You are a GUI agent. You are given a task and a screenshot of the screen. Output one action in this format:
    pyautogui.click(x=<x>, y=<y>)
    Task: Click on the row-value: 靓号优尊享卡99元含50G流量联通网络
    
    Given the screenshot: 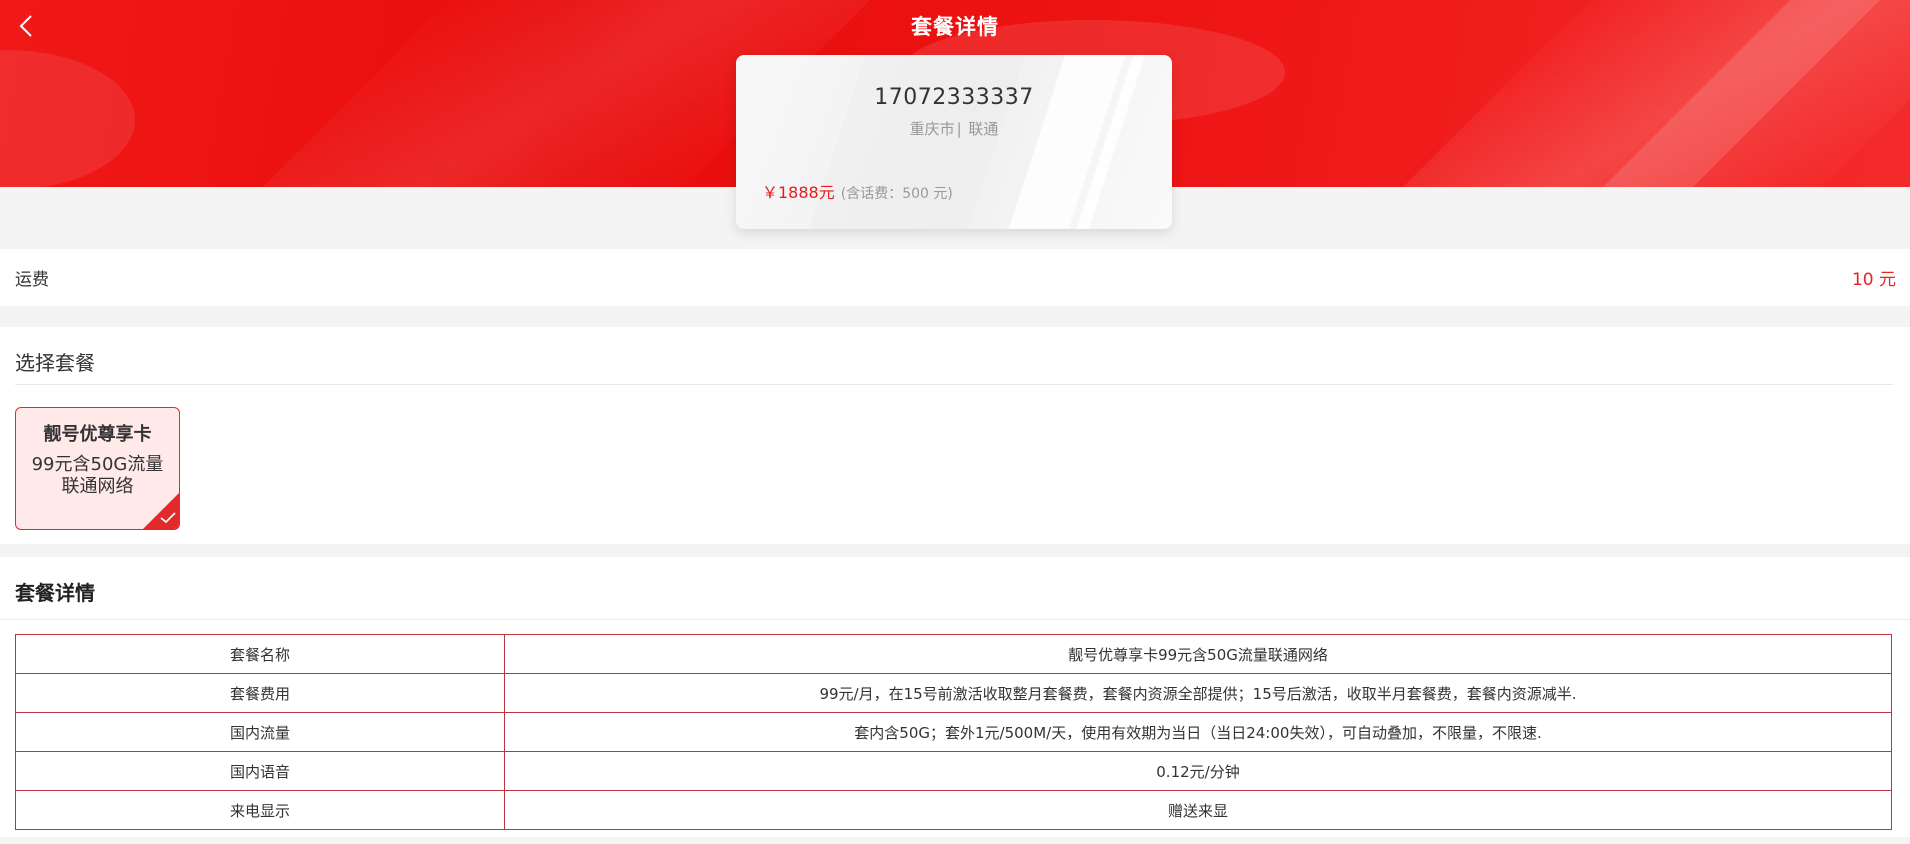 What is the action you would take?
    pyautogui.click(x=1198, y=654)
    